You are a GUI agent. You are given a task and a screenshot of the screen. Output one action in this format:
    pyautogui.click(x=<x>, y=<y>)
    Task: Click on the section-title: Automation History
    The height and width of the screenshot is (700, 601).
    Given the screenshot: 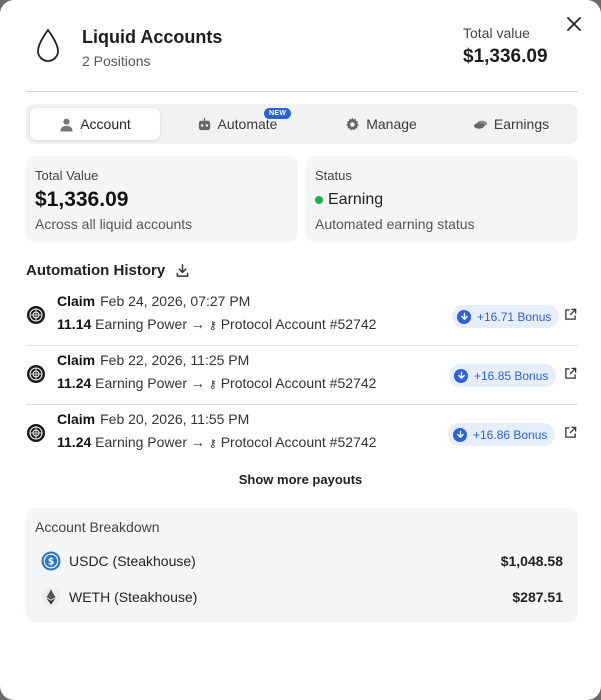 What is the action you would take?
    pyautogui.click(x=96, y=270)
    